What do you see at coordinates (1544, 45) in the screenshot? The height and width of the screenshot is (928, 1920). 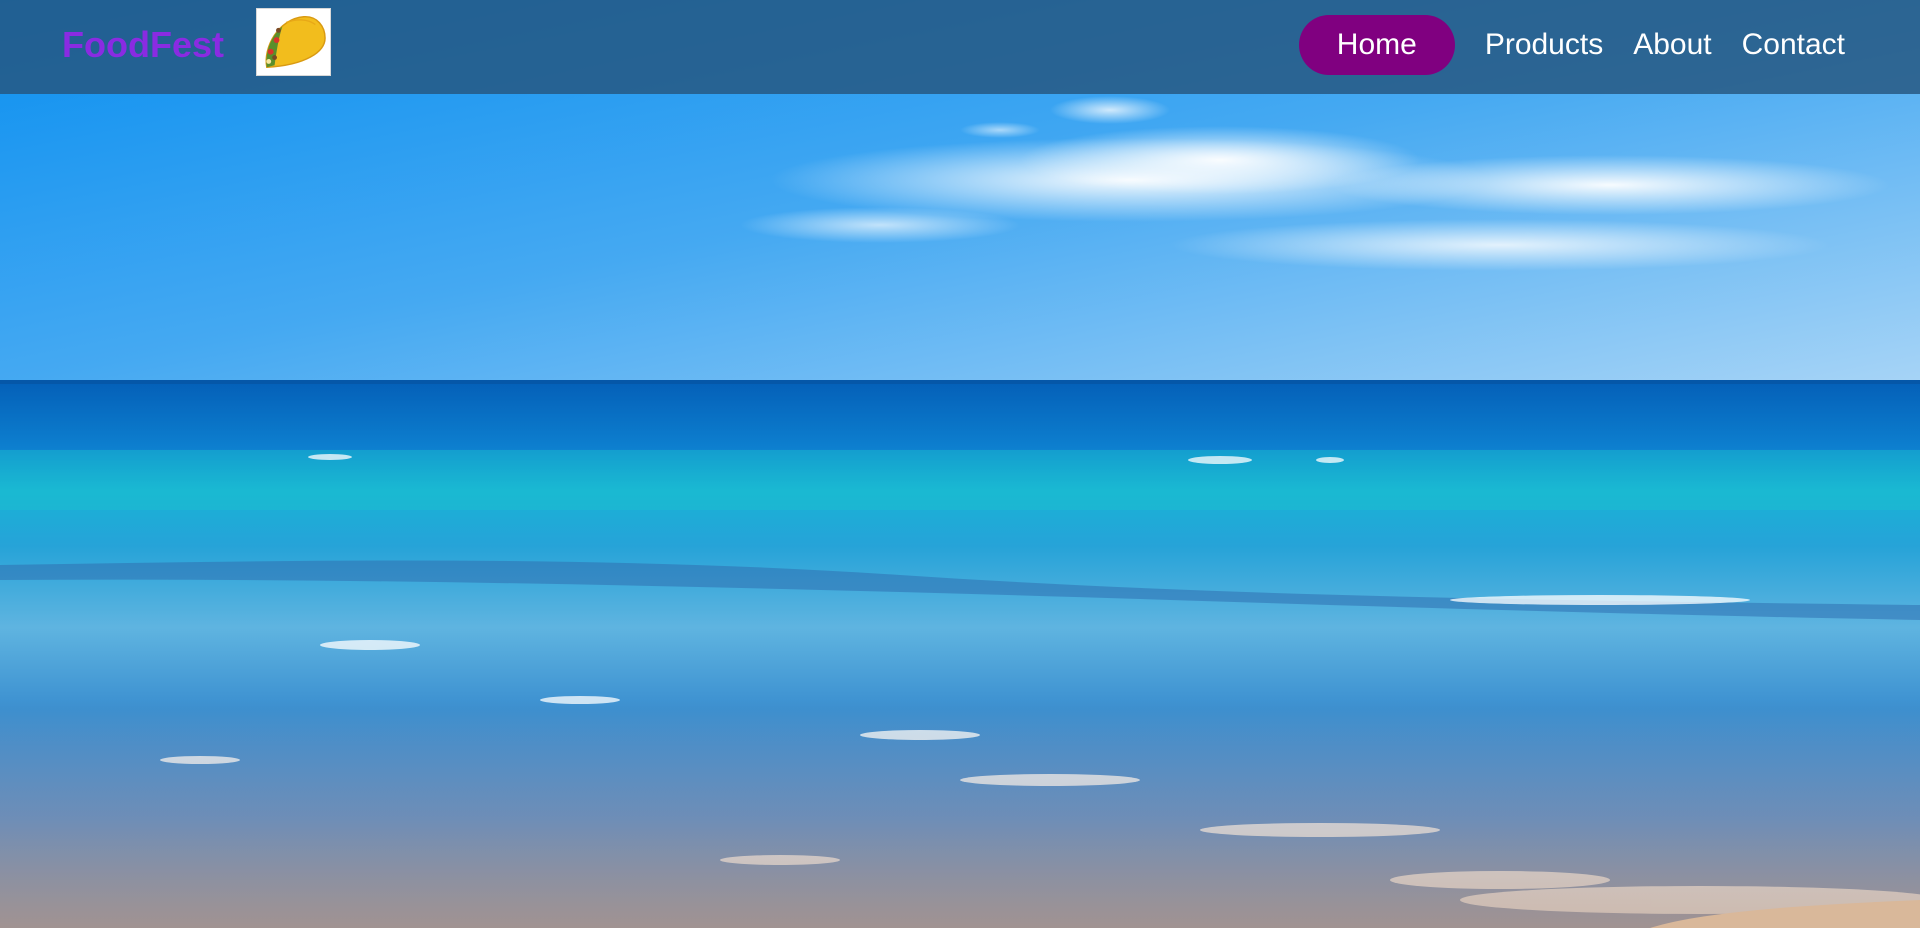 I see `nav-products-link: Products` at bounding box center [1544, 45].